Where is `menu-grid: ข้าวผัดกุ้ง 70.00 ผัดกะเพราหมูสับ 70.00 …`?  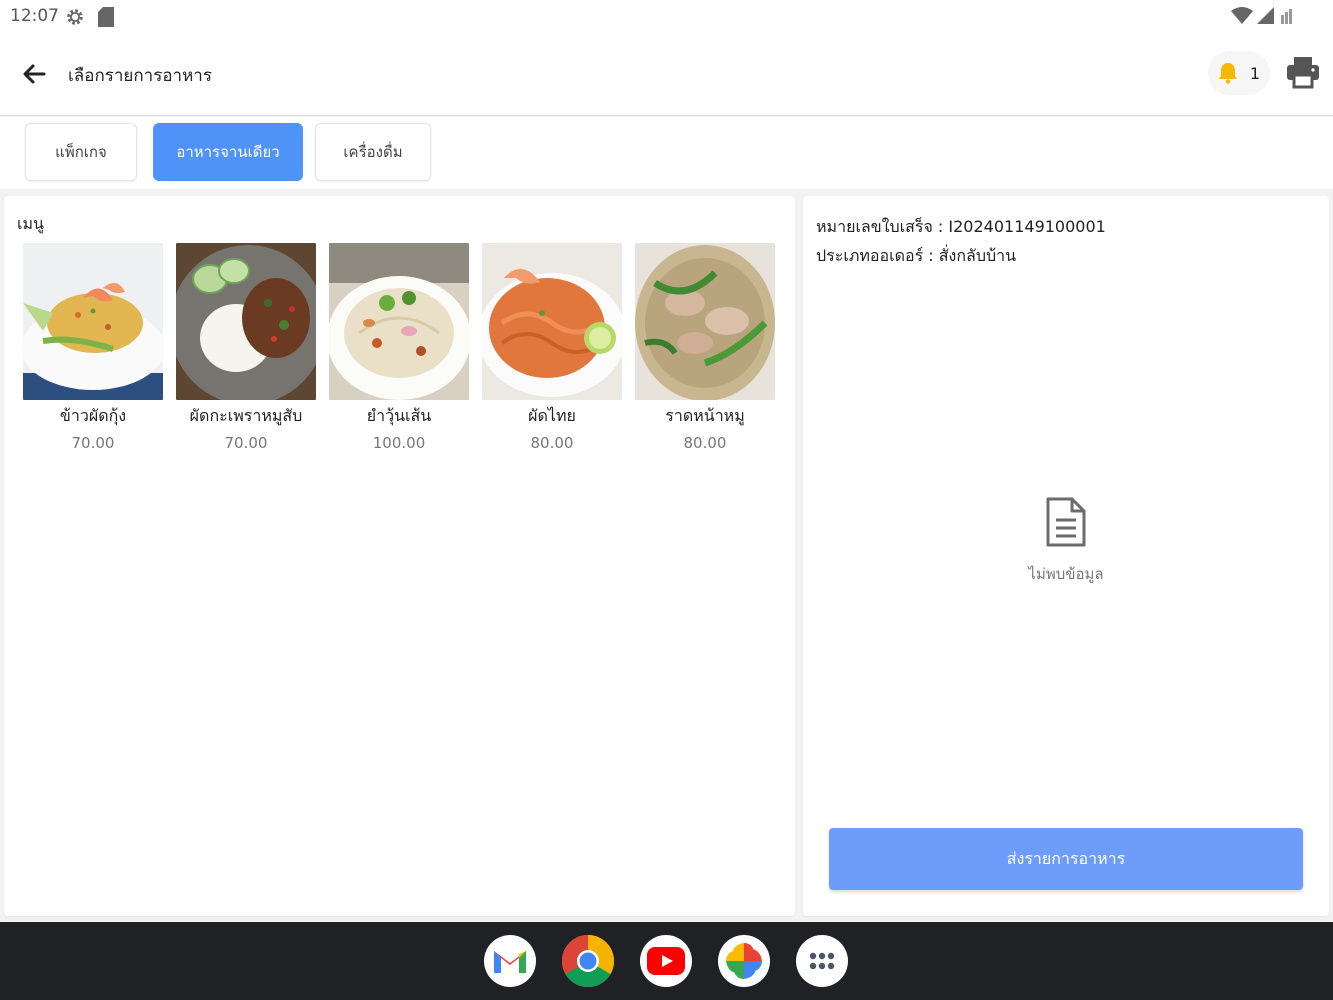
menu-grid: ข้าวผัดกุ้ง 70.00 ผัดกะเพราหมูสับ 70.00 … is located at coordinates (399, 347).